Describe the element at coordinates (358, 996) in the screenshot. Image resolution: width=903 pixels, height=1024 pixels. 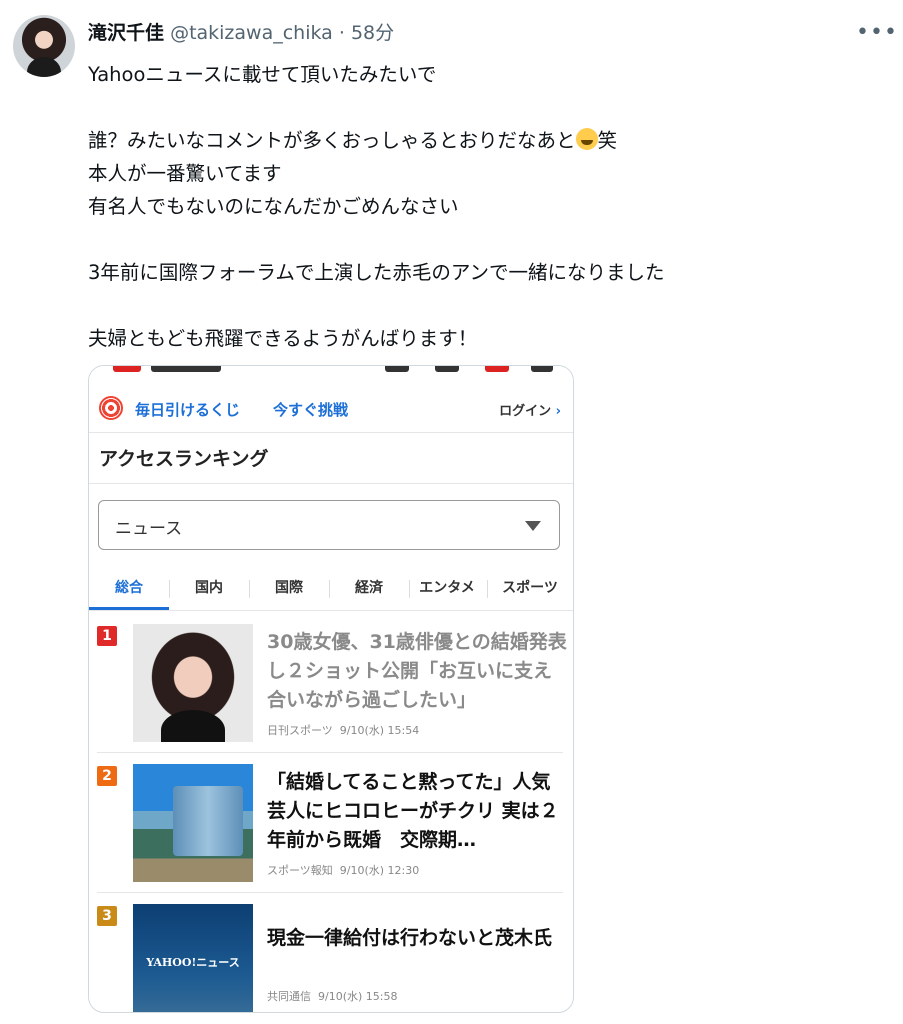
I see `article-date: 9/10(水) 15:58` at that location.